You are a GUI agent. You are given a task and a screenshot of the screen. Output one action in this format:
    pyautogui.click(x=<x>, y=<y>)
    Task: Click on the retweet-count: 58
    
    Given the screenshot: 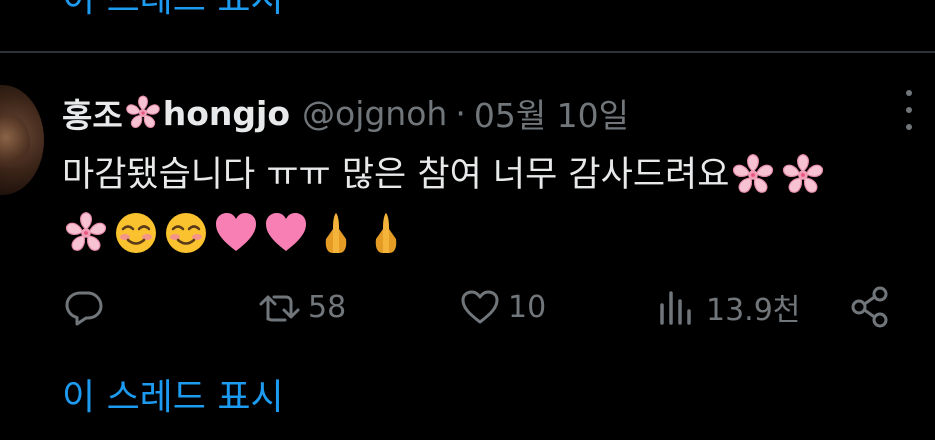 What is the action you would take?
    pyautogui.click(x=327, y=307)
    